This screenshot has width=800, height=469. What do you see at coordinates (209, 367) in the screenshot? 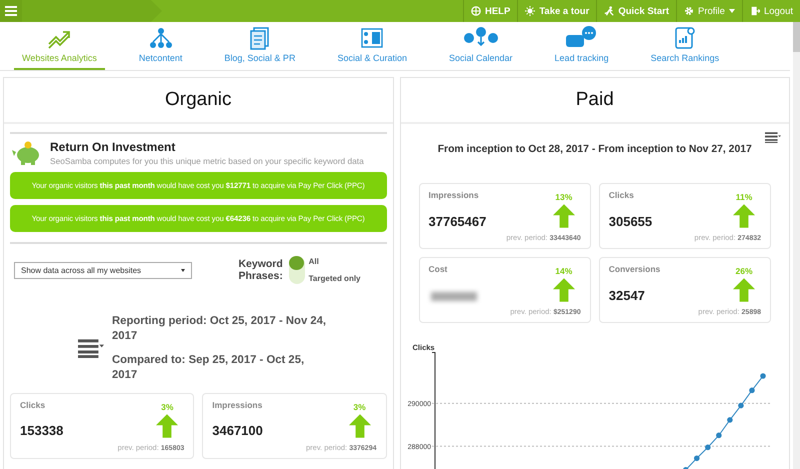
I see `compared-period: Compared to: Sep 25, 2017 - Oct 25, 2017` at bounding box center [209, 367].